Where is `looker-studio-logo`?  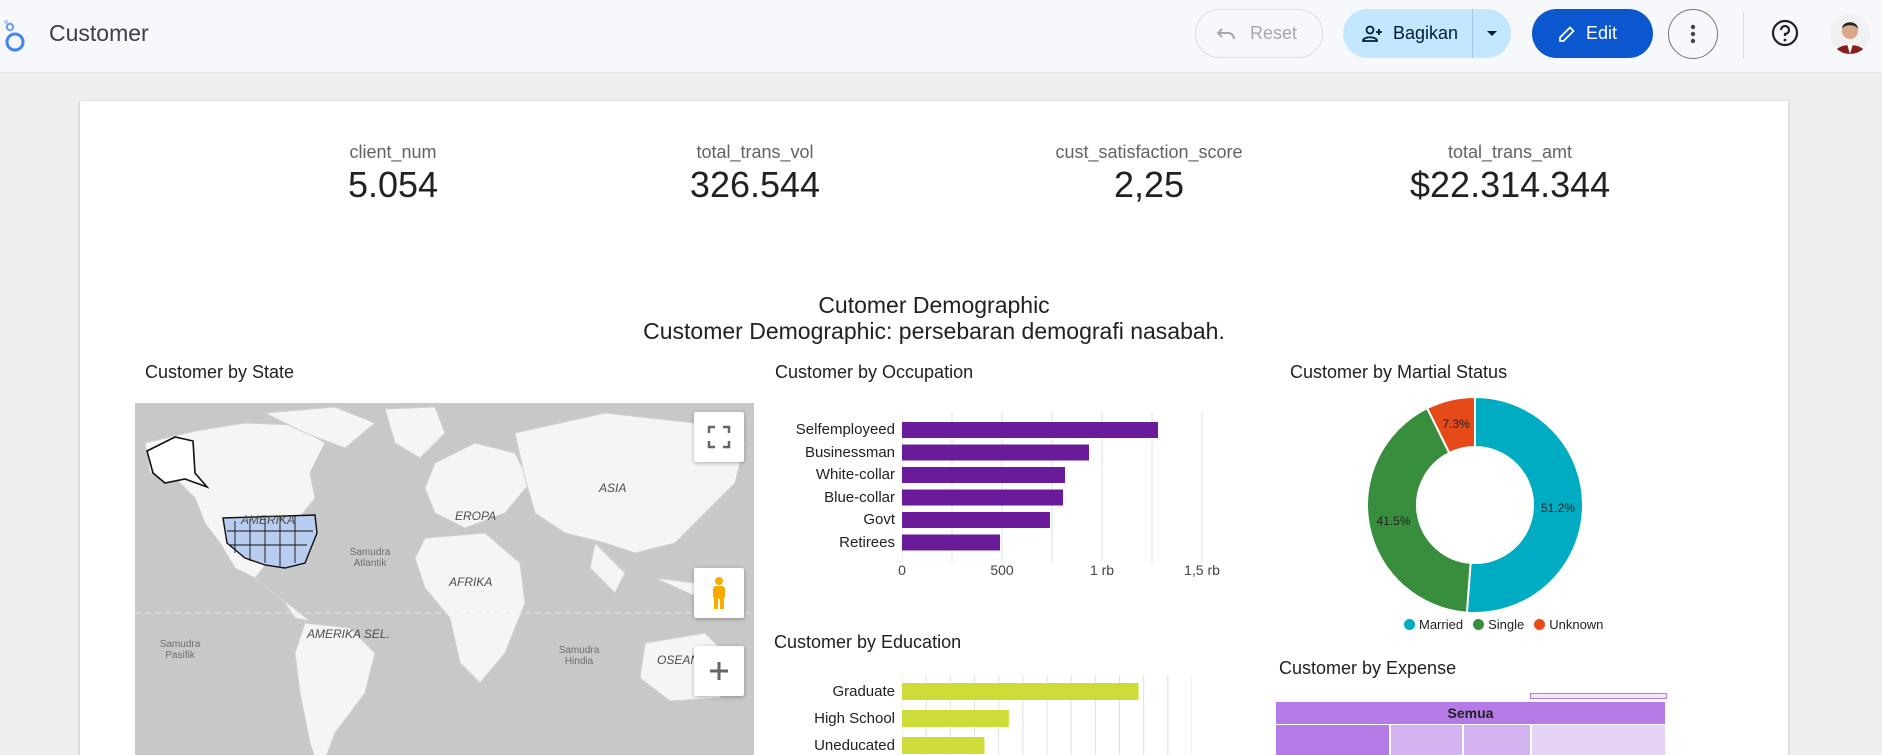
looker-studio-logo is located at coordinates (14, 35).